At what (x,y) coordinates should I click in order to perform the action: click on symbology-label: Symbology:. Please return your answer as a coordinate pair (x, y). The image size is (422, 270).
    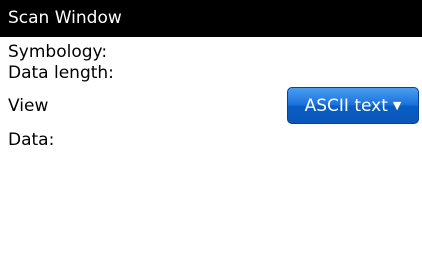
    Looking at the image, I should click on (58, 52).